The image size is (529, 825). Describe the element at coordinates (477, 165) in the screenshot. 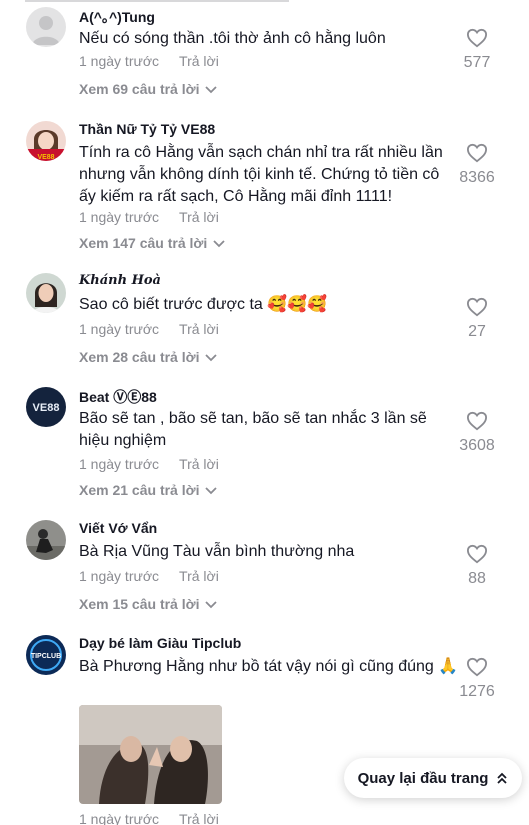

I see `like-area: 8366` at that location.